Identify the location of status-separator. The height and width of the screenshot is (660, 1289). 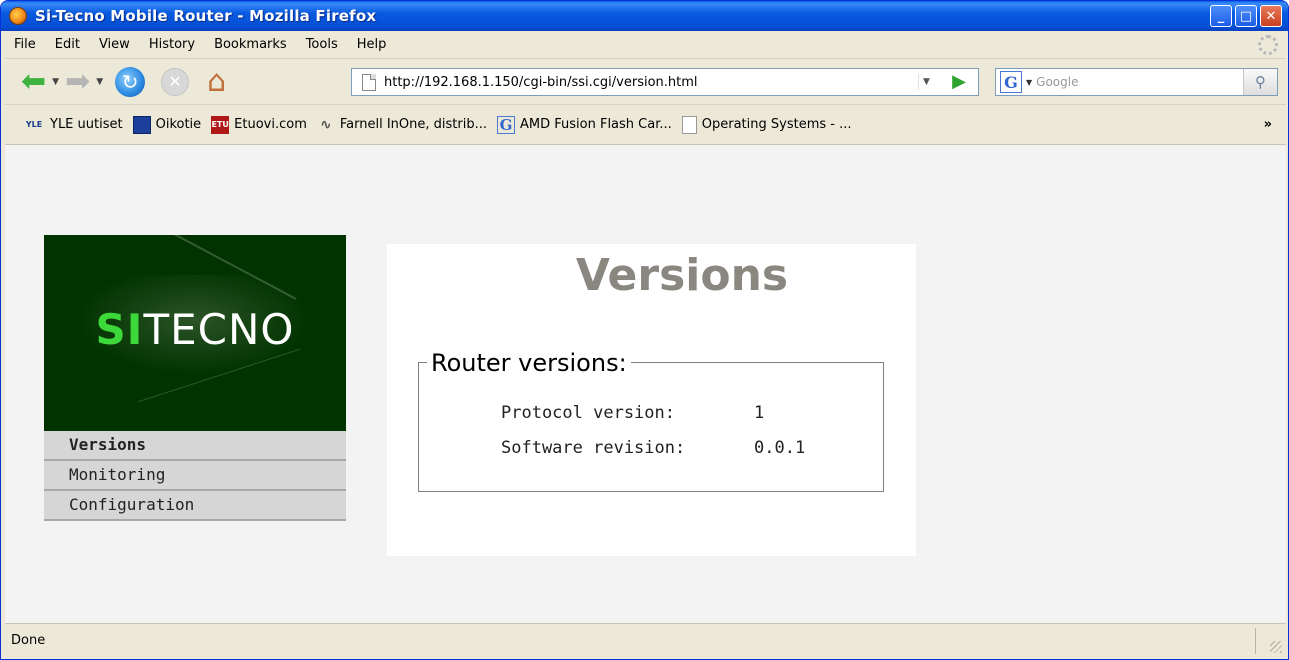
(1255, 641).